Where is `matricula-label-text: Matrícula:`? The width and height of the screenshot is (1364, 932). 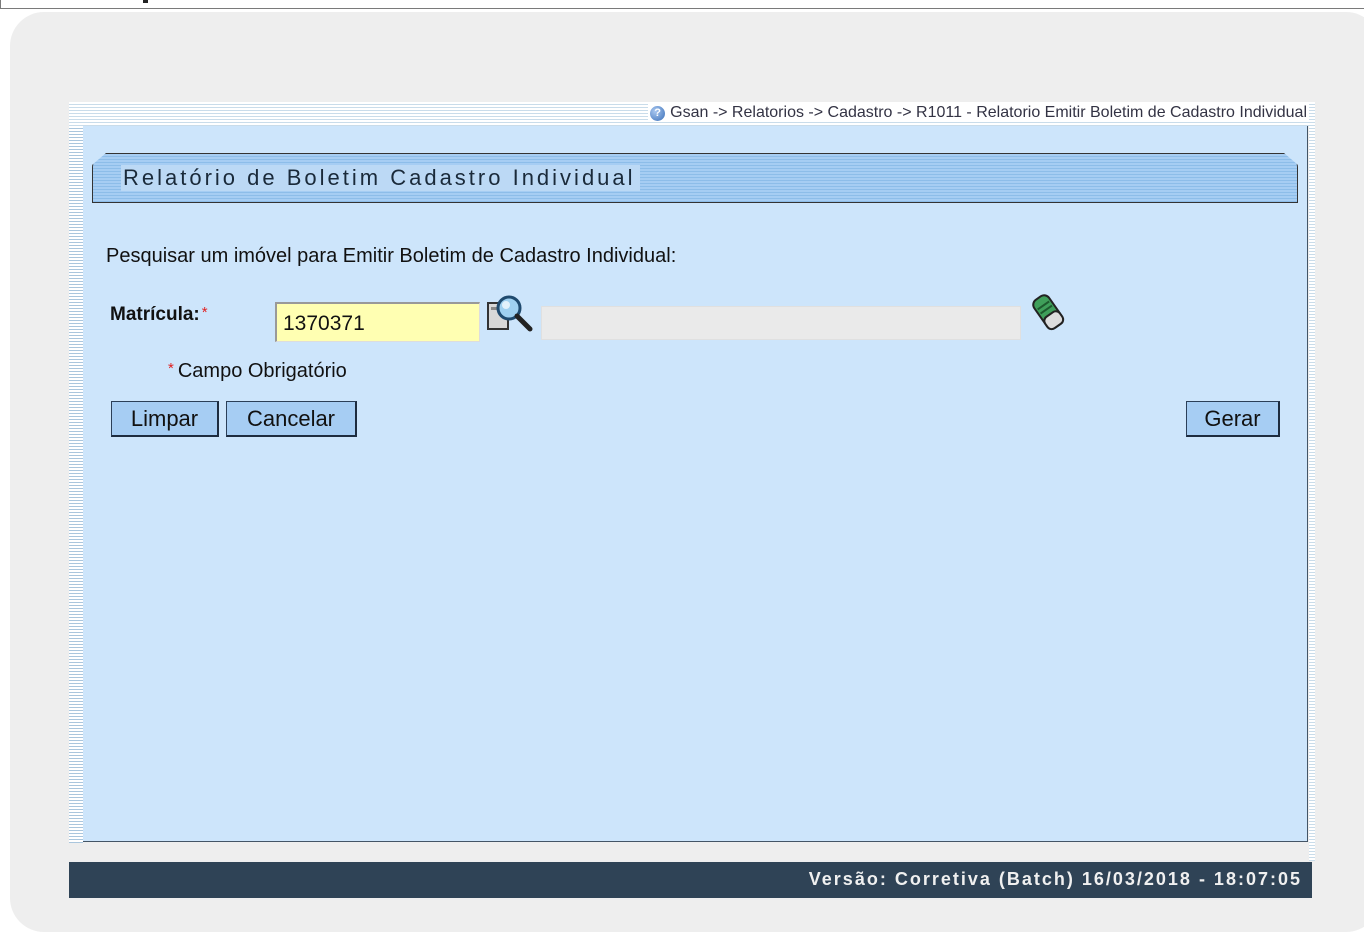 matricula-label-text: Matrícula: is located at coordinates (155, 314).